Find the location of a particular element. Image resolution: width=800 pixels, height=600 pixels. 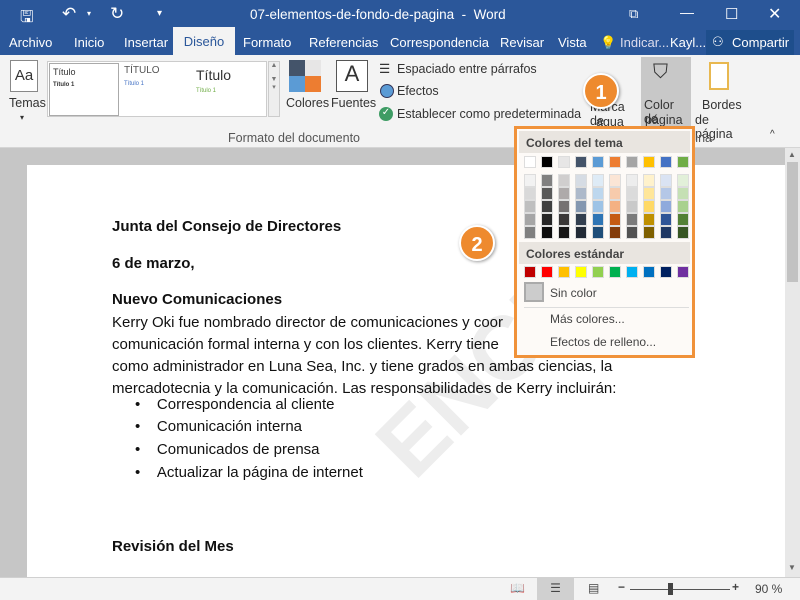

print-layout-icon: ☰ is located at coordinates (555, 589).